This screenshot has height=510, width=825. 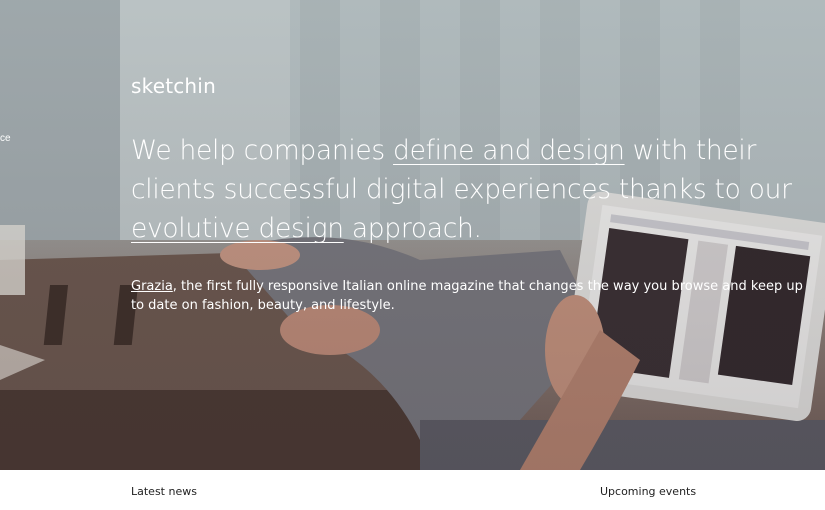 I want to click on evolutive-design-link: evolutive design, so click(x=237, y=228).